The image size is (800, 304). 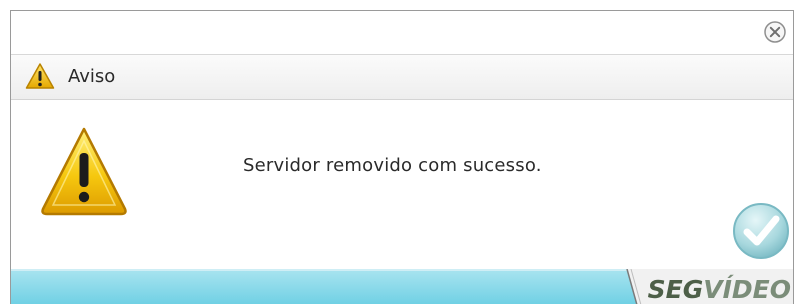 I want to click on close-icon, so click(x=775, y=32).